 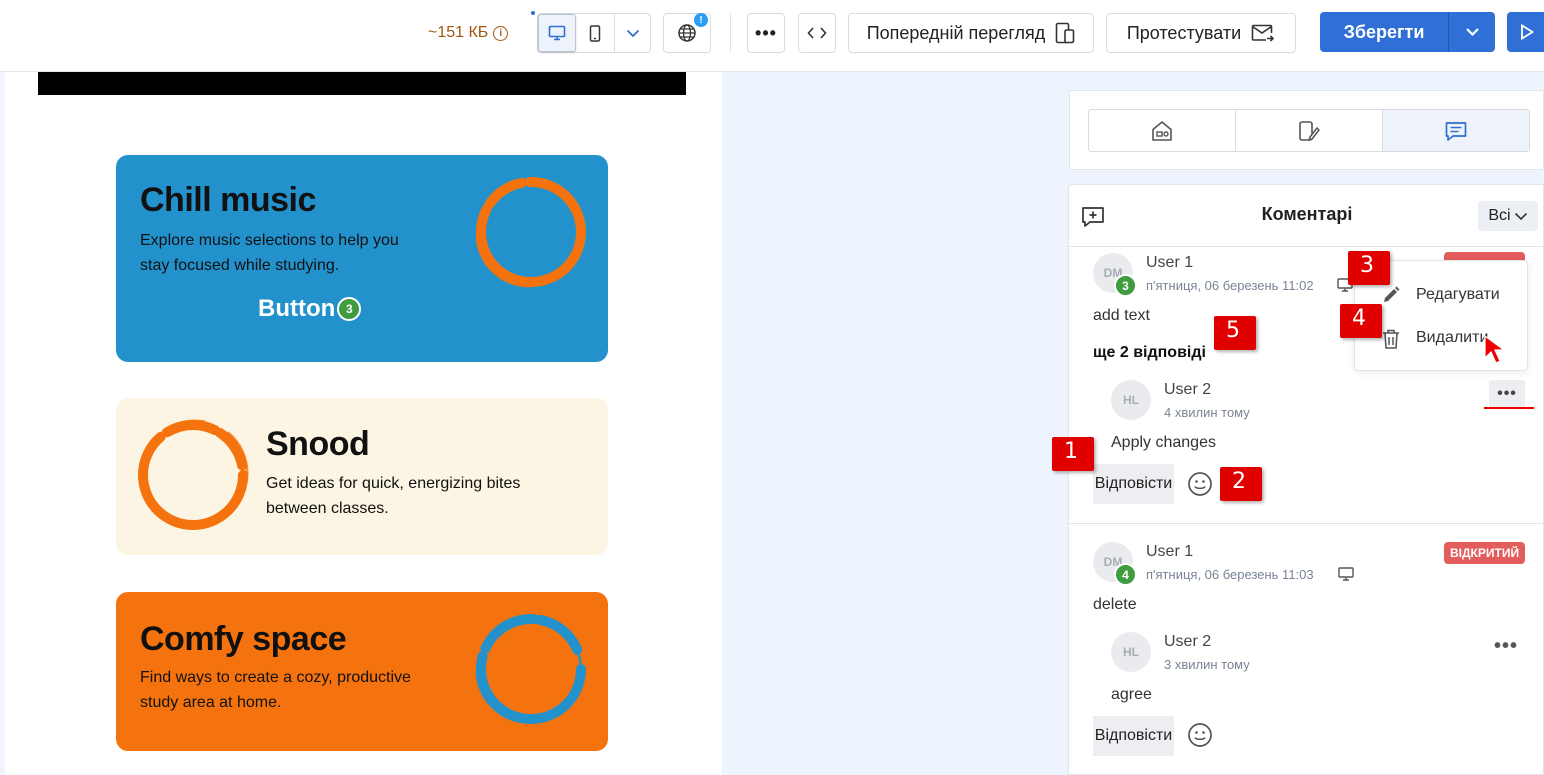 I want to click on comments-icon, so click(x=1456, y=131).